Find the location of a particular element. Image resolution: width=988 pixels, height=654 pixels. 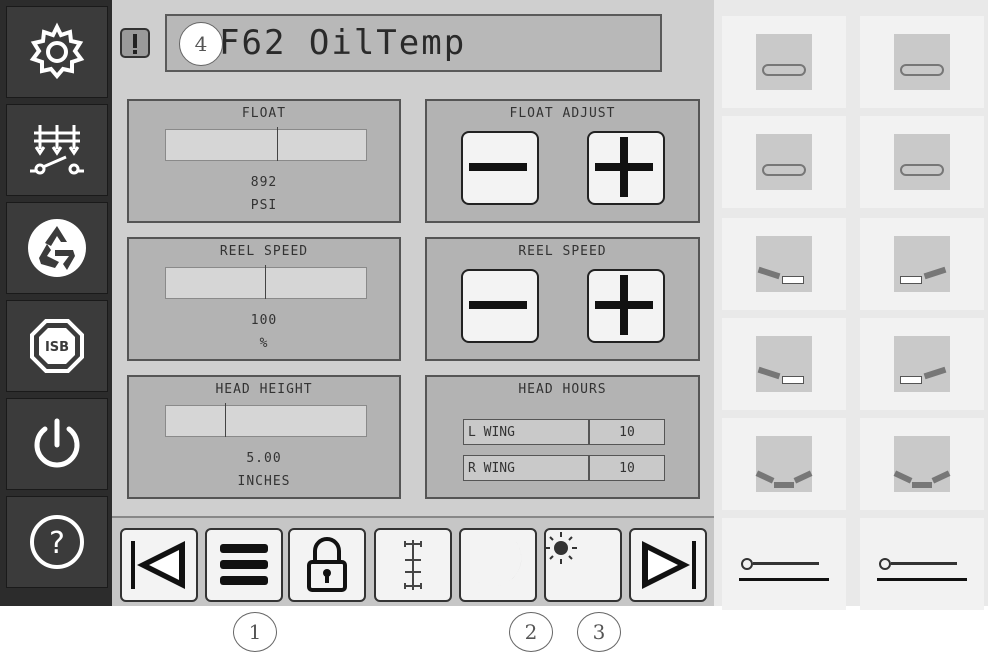

fault-code-title: F62 OilTemp is located at coordinates (413, 43).